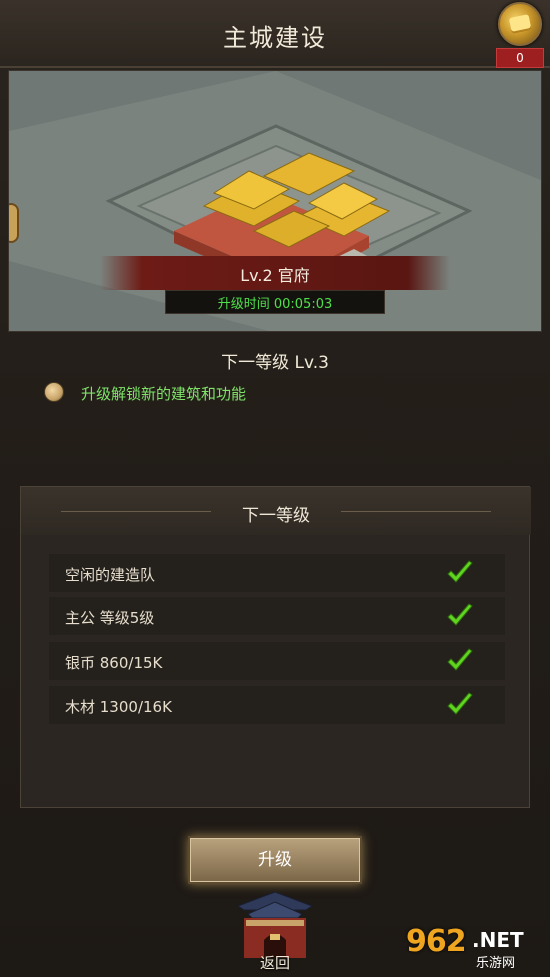 This screenshot has width=550, height=977. What do you see at coordinates (277, 705) in the screenshot?
I see `requirement-row: 木材 1300/16K` at bounding box center [277, 705].